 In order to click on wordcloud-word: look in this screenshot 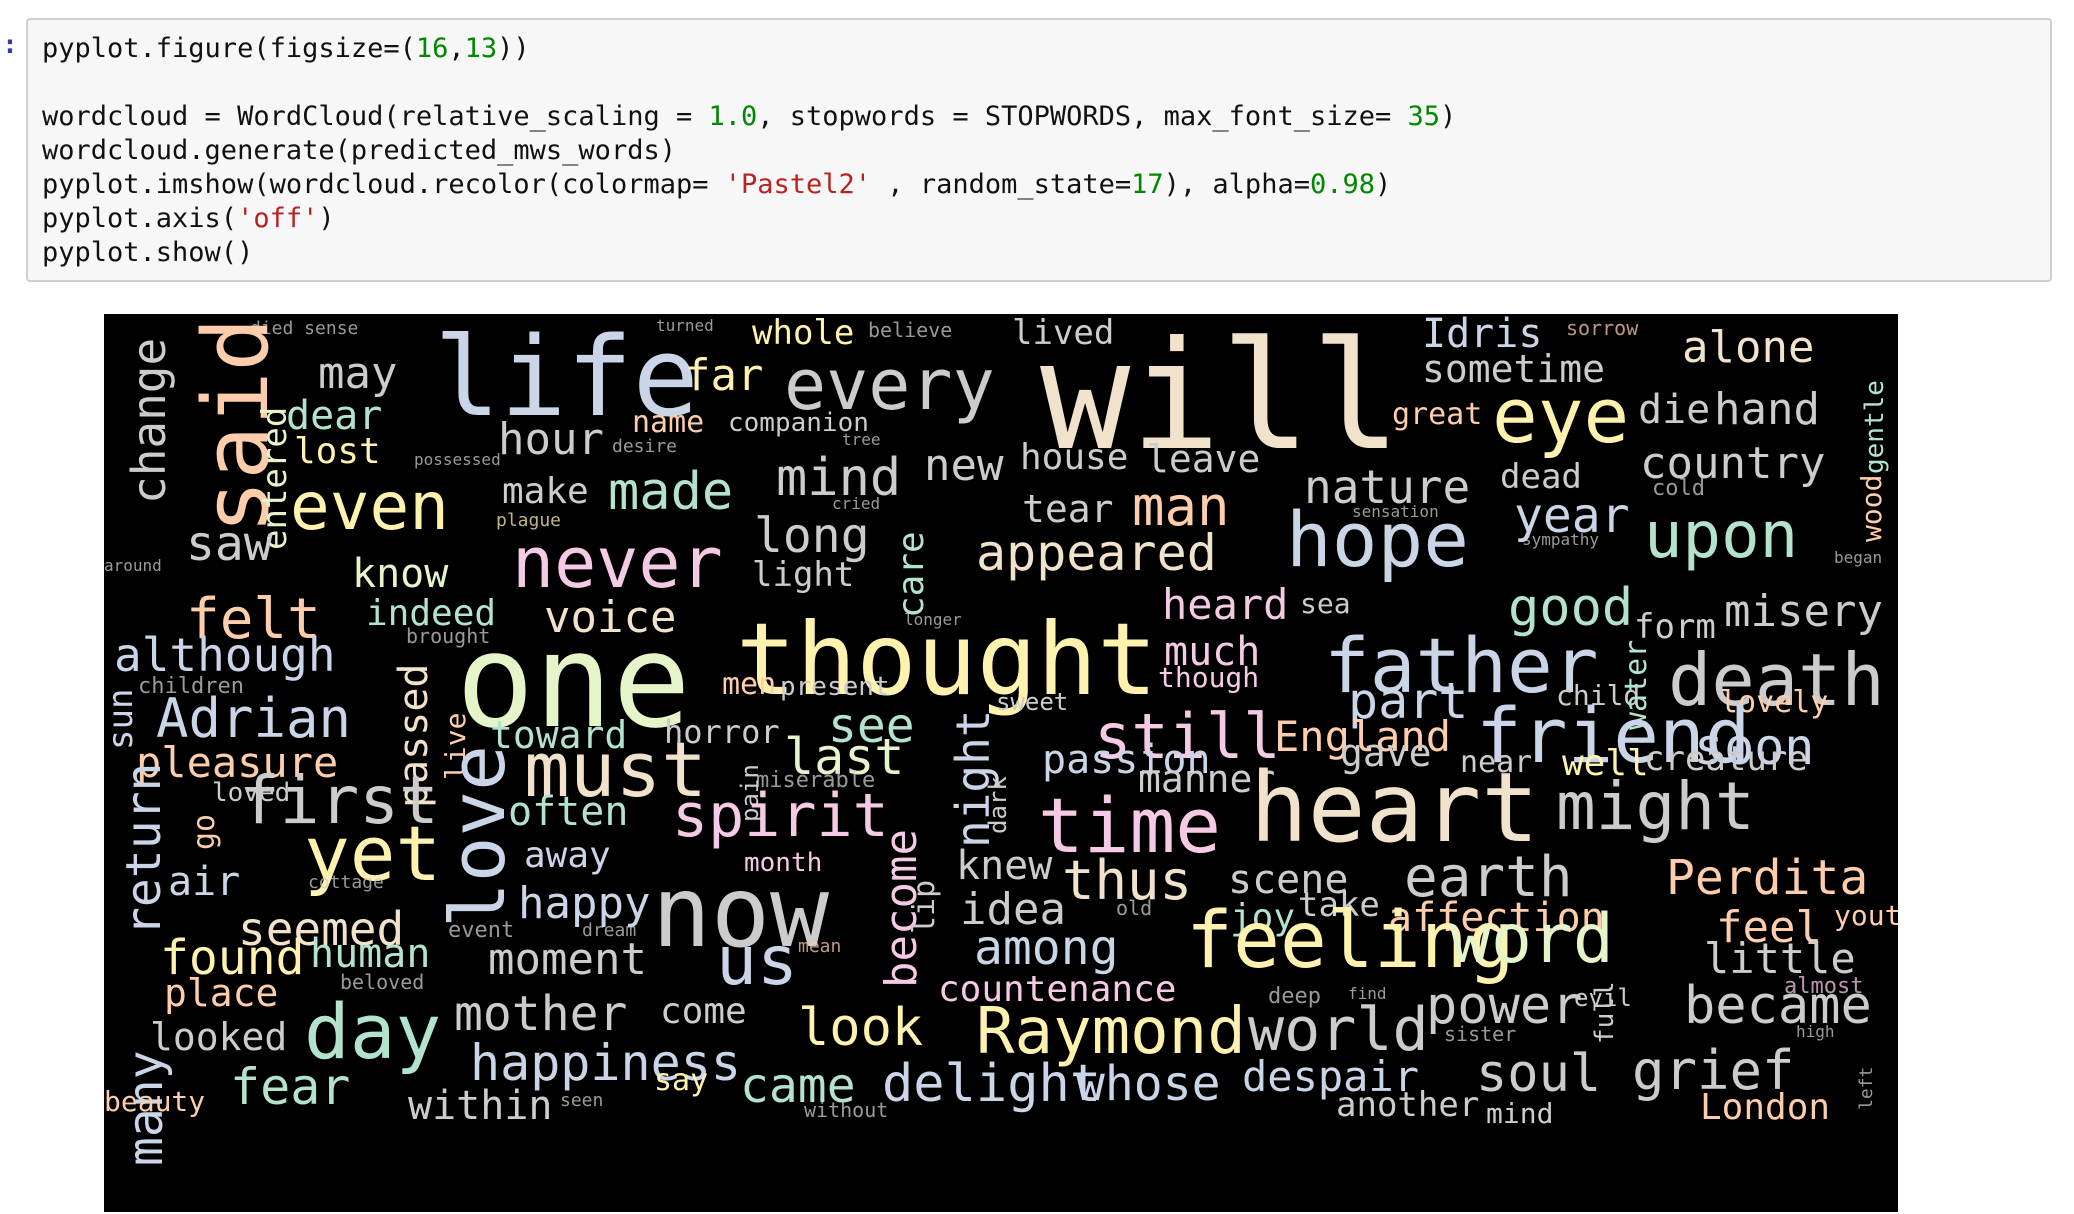, I will do `click(861, 1028)`.